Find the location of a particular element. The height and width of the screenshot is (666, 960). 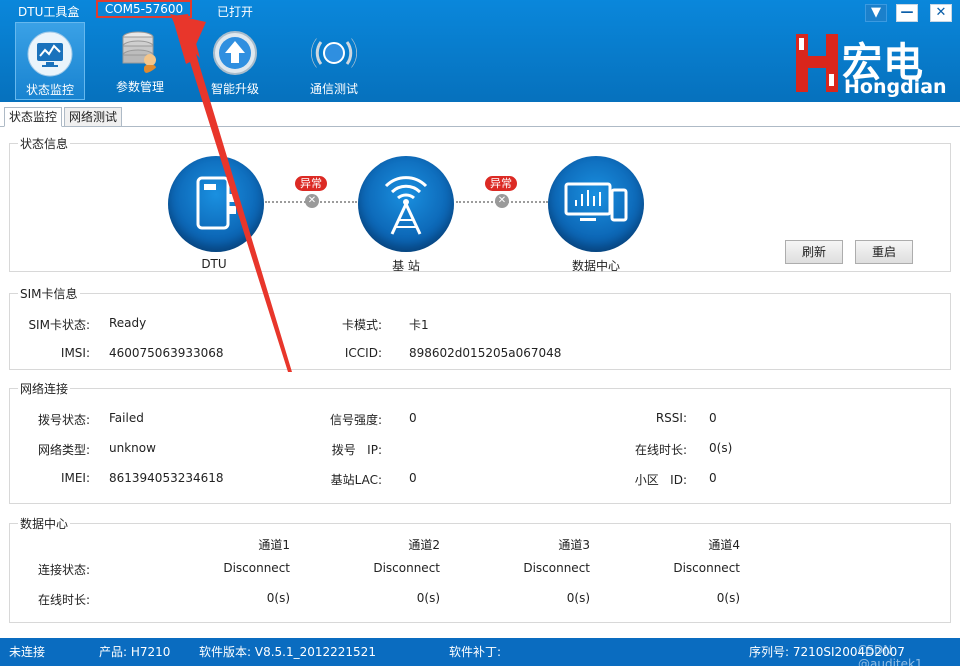

refresh-button: 刷新 is located at coordinates (814, 252).